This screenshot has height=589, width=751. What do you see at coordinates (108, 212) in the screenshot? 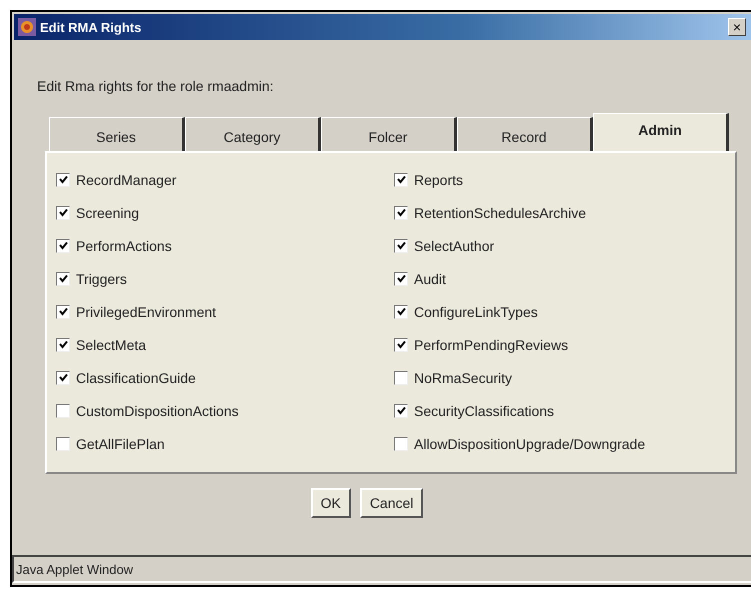
I see `checkbox-label: Screening` at bounding box center [108, 212].